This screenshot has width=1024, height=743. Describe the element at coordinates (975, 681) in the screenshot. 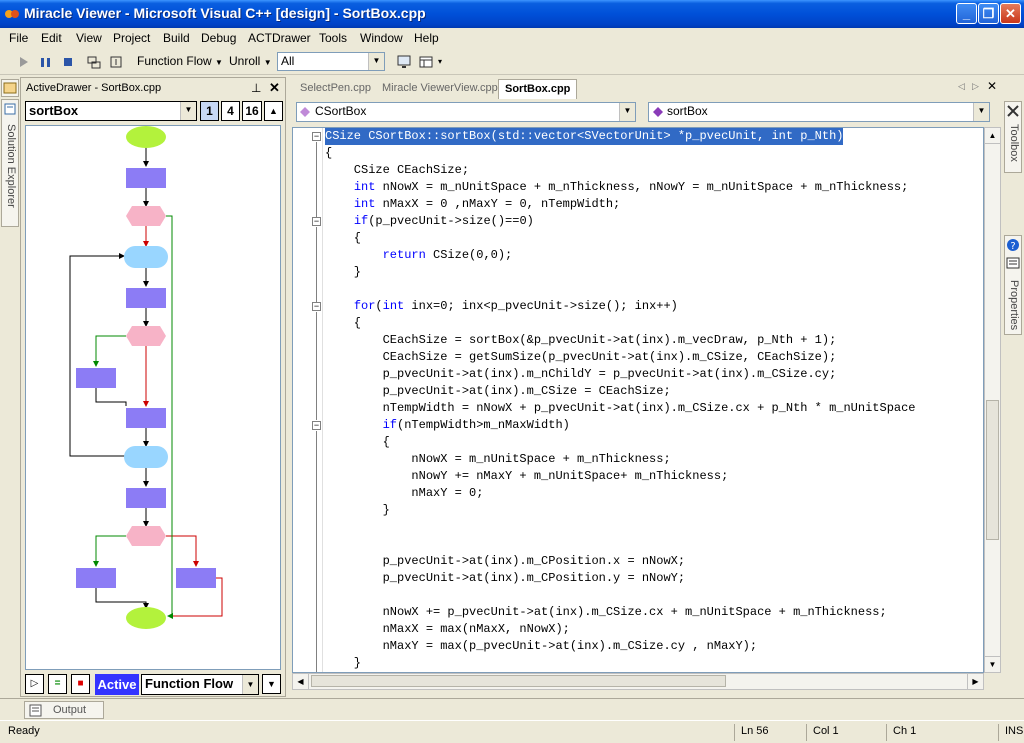

I see `scroll-right-icon: ▶` at that location.